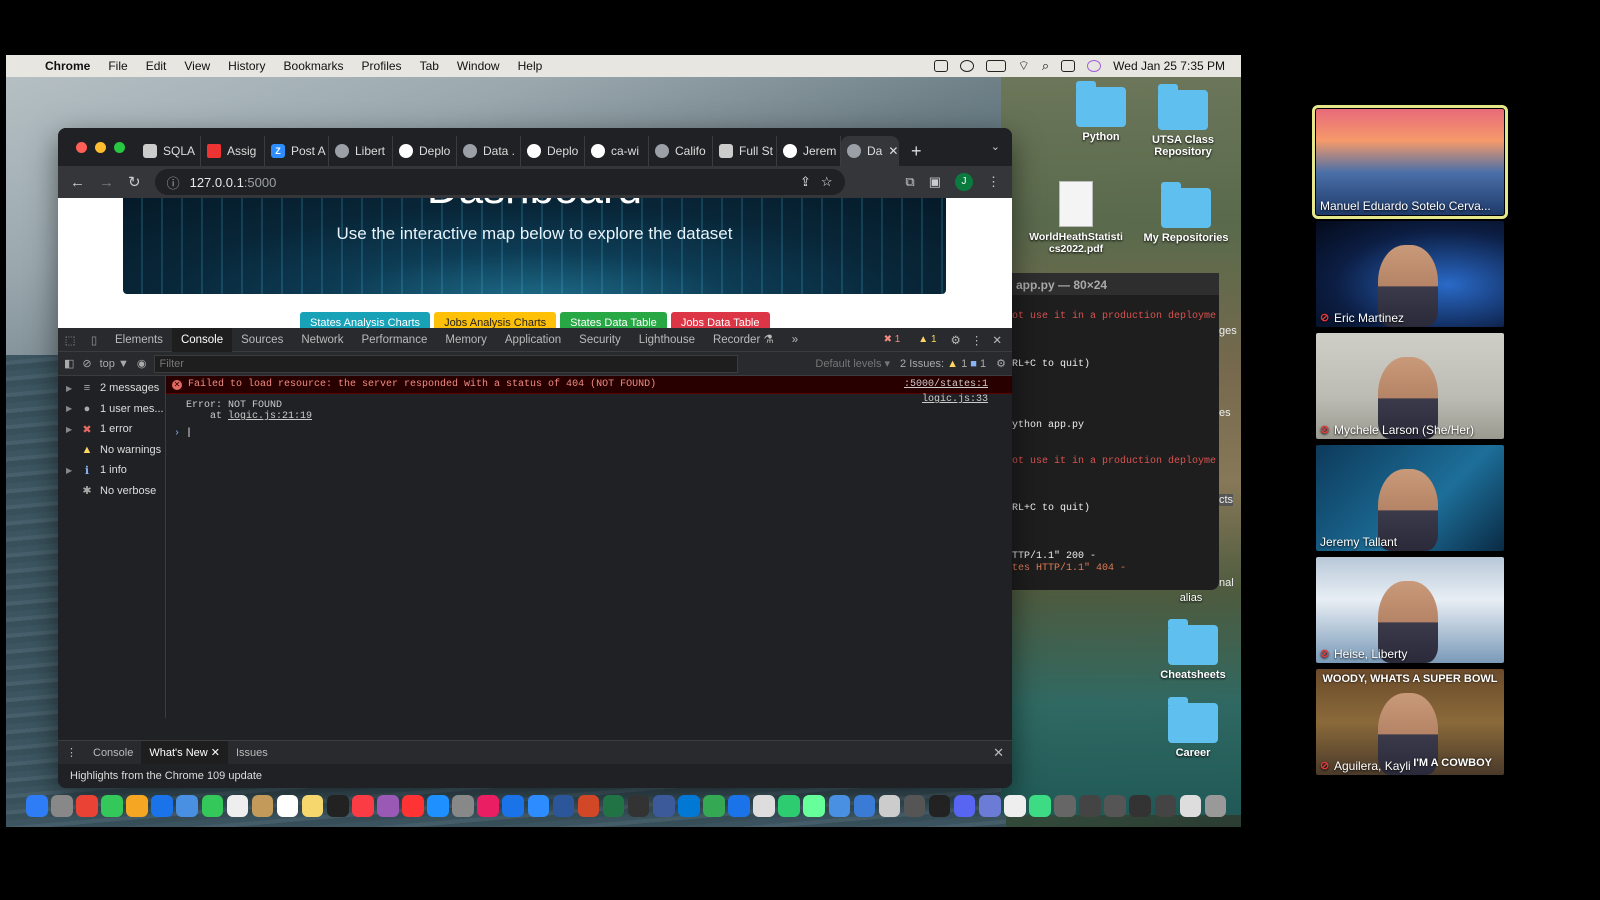 This screenshot has height=900, width=1600. I want to click on zoom-window-button, so click(119, 147).